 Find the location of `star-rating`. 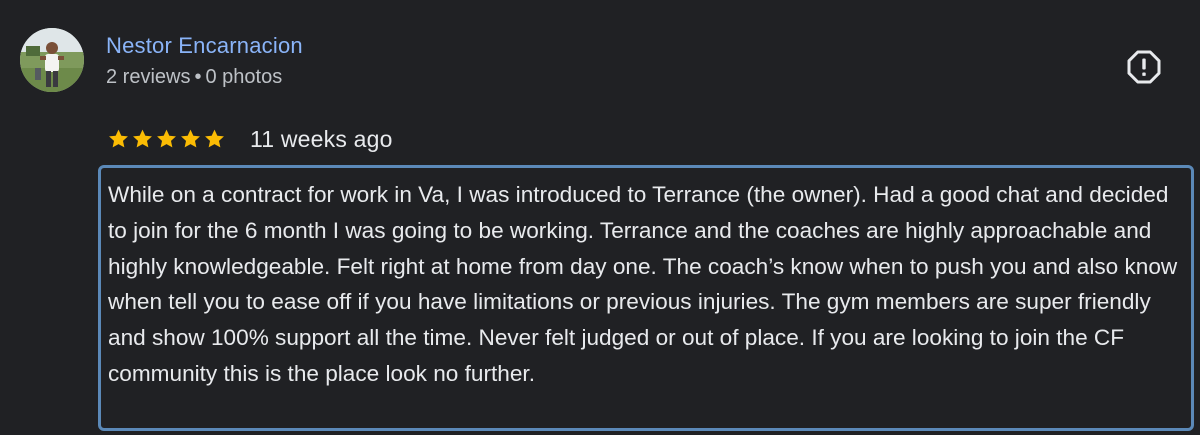

star-rating is located at coordinates (166, 139).